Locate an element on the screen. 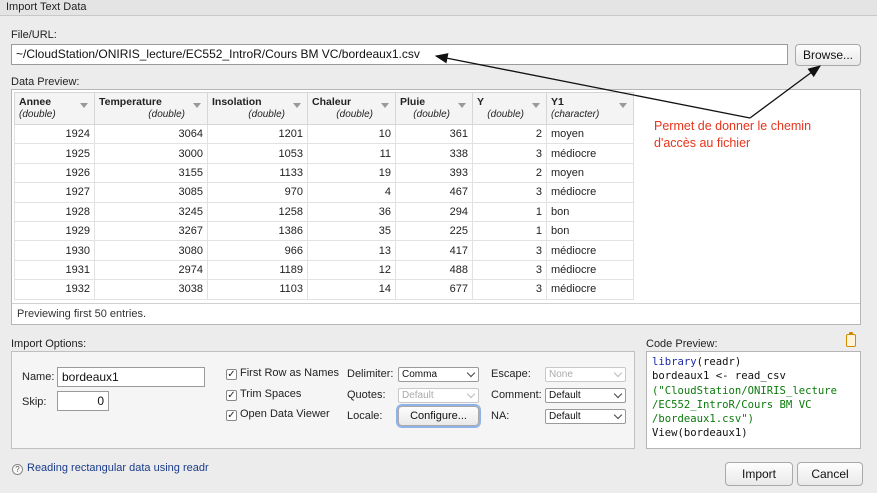  delimiter-label: Delimiter: is located at coordinates (370, 374).